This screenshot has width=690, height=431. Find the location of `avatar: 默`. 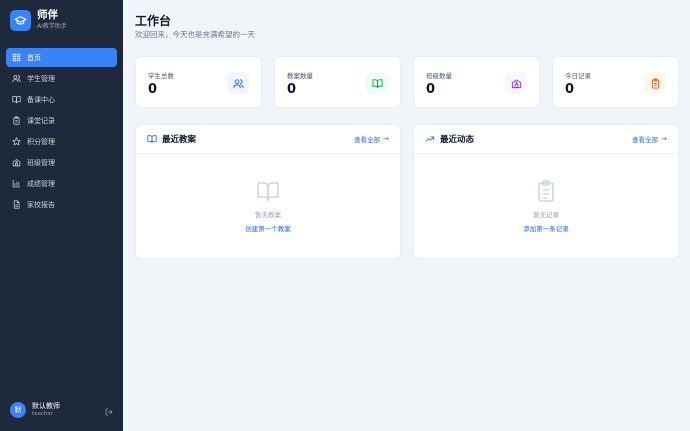

avatar: 默 is located at coordinates (18, 410).